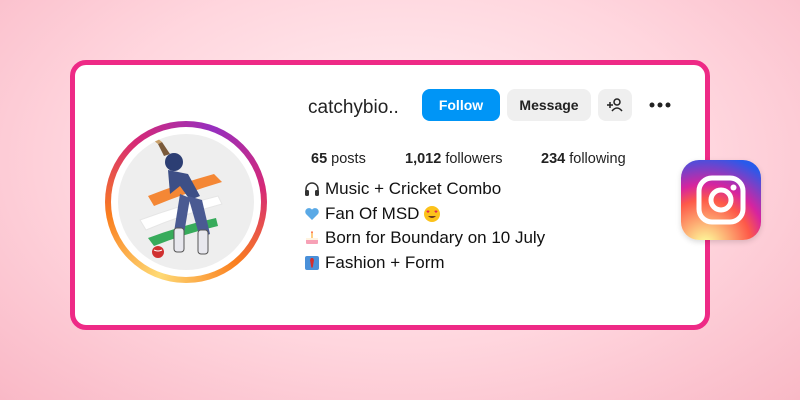  I want to click on more-options-button, so click(660, 105).